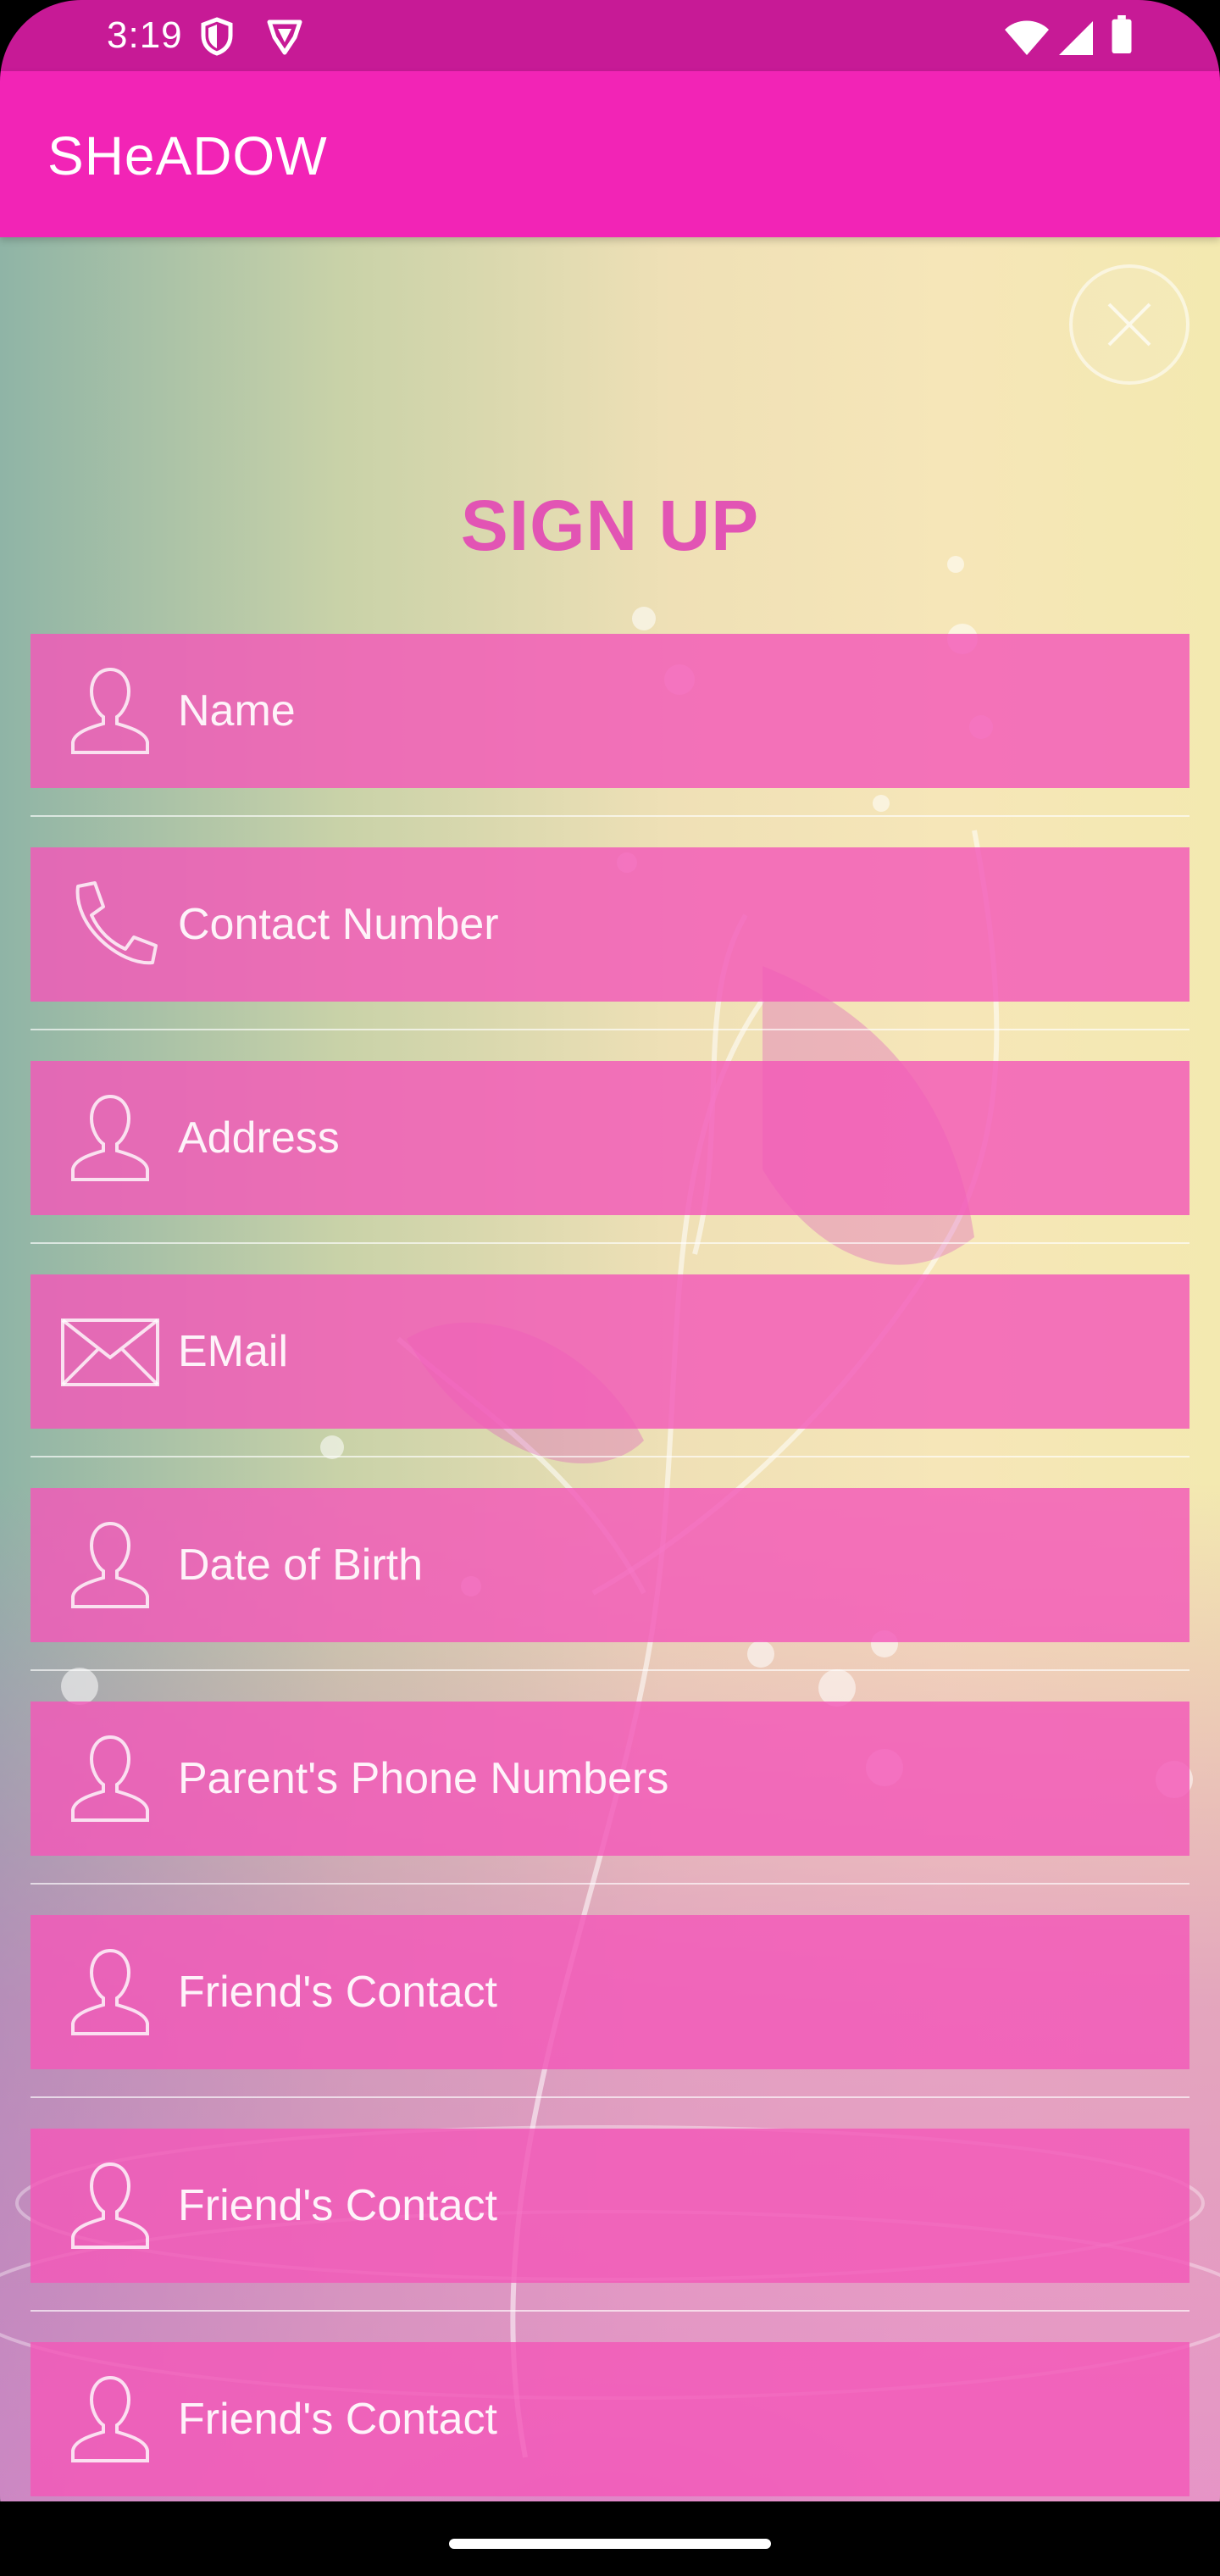  What do you see at coordinates (145, 35) in the screenshot?
I see `status-time: 3:19` at bounding box center [145, 35].